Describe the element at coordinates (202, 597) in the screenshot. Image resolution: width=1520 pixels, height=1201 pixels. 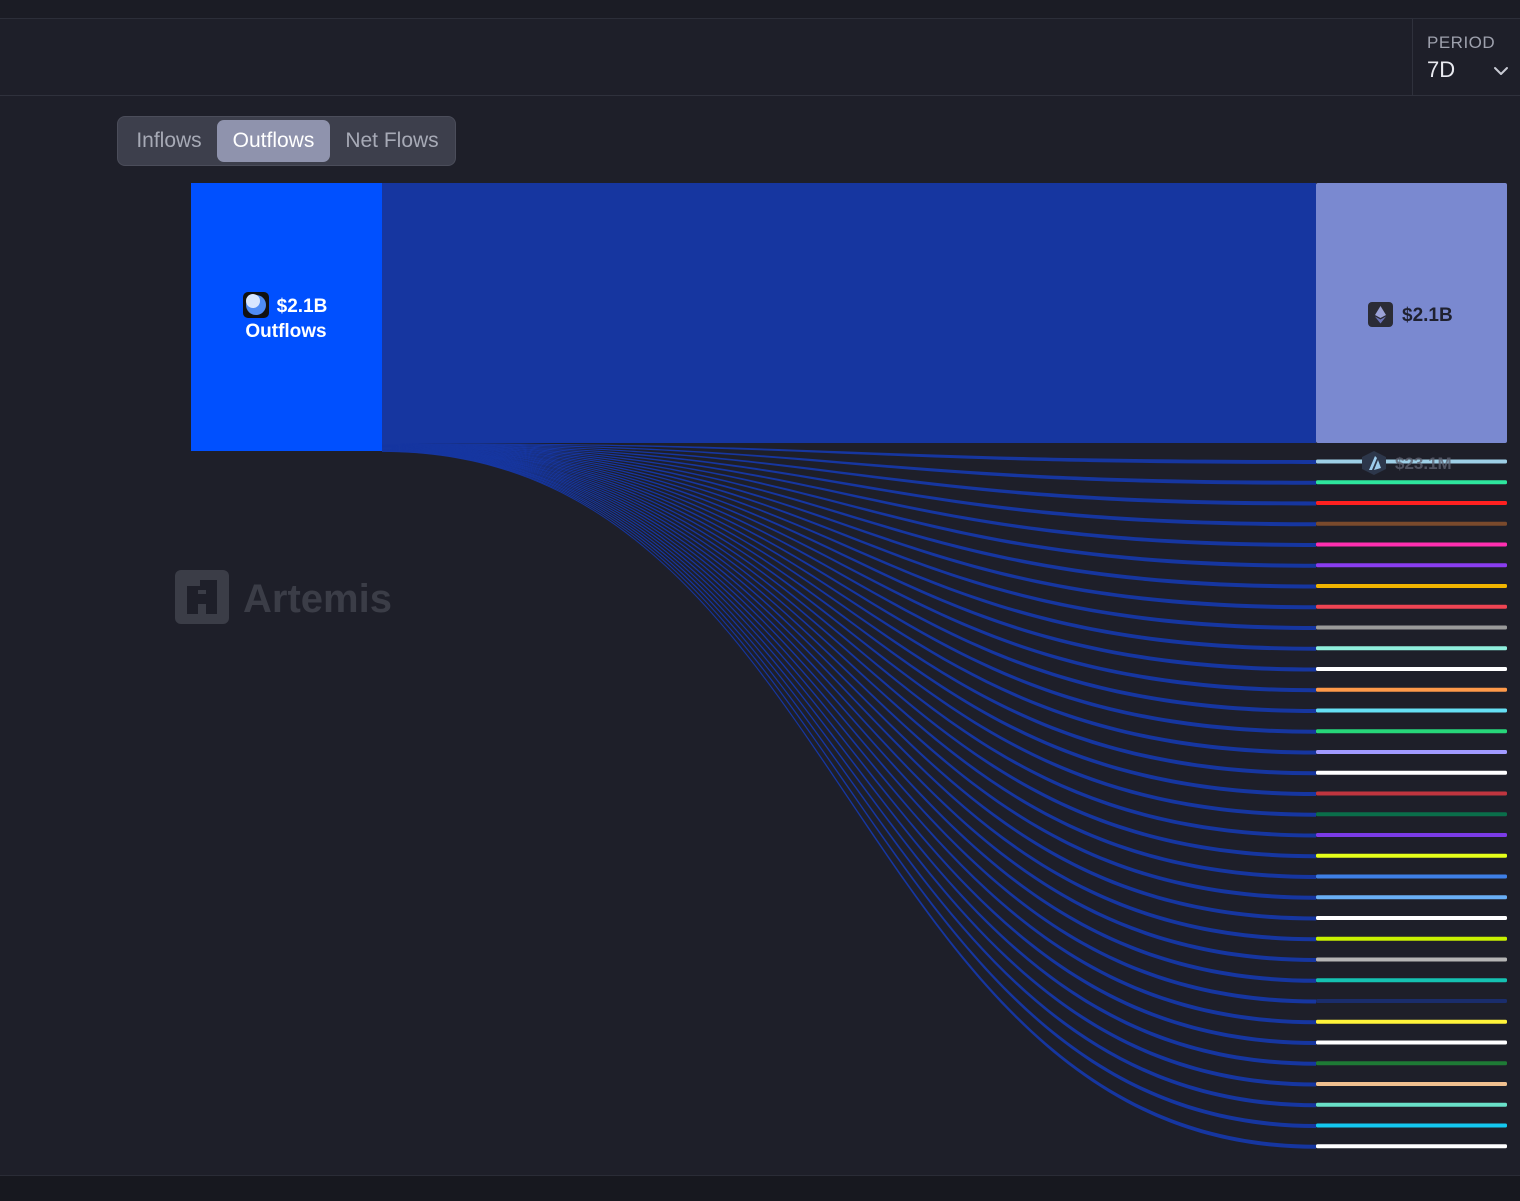
I see `artemis-logo-icon` at that location.